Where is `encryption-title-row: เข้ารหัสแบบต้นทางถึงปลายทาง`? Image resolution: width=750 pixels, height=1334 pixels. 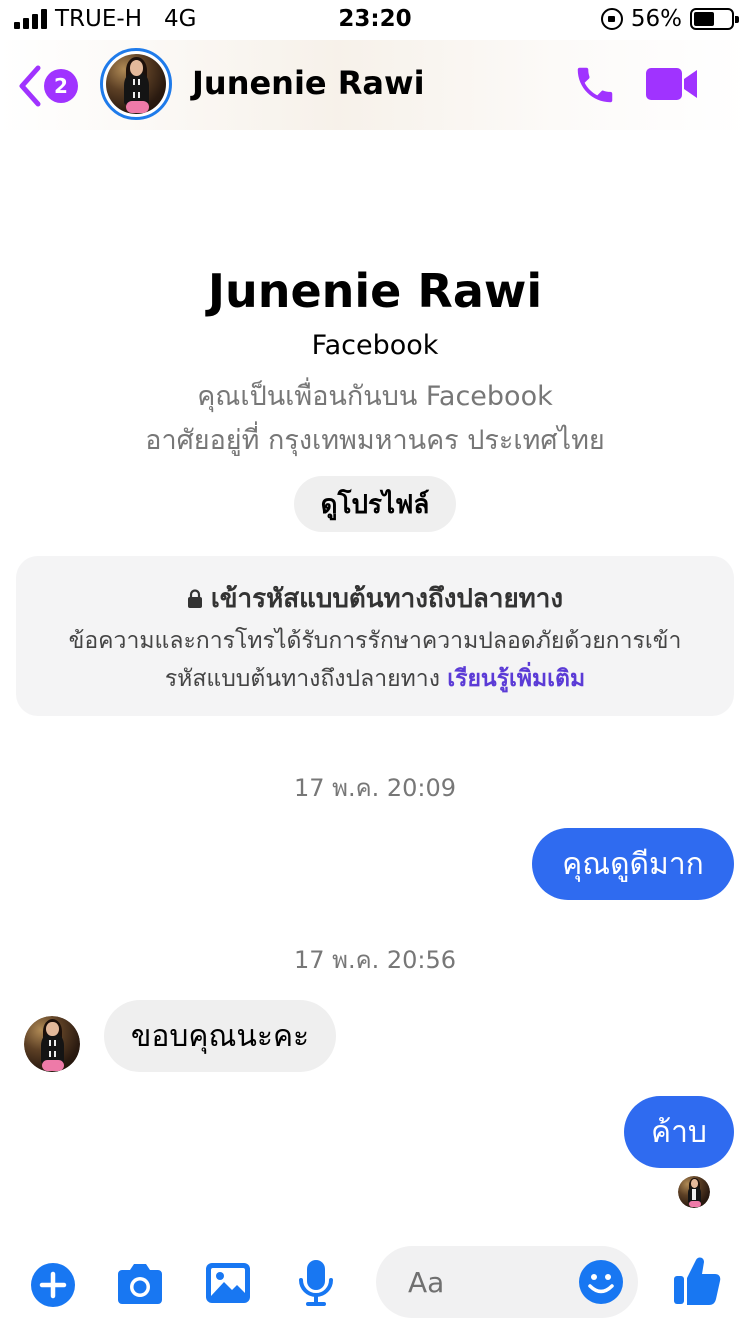 encryption-title-row: เข้ารหัสแบบต้นทางถึงปลายทาง is located at coordinates (375, 598).